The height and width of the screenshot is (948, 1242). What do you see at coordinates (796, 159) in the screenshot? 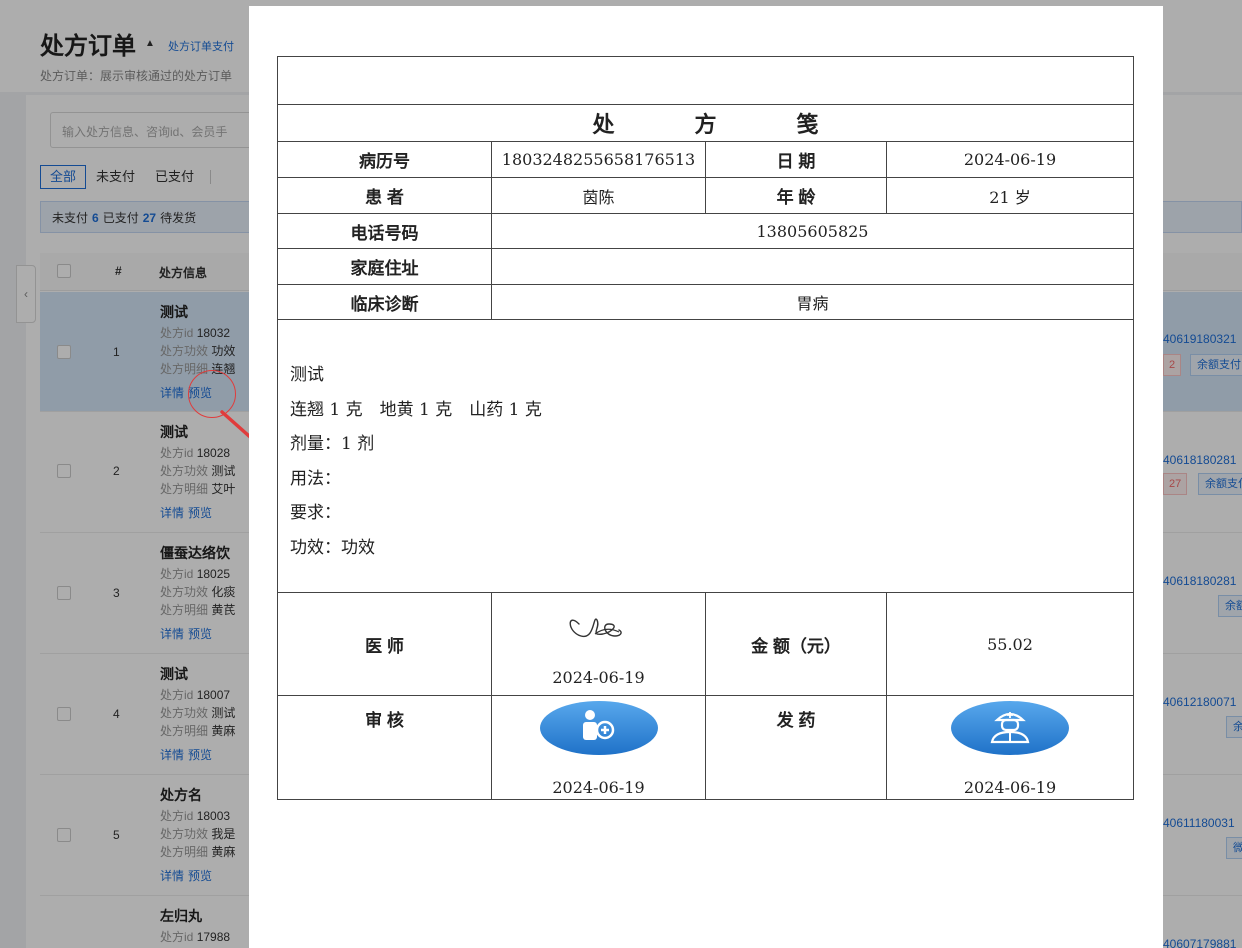
I see `date-label: 日 期` at bounding box center [796, 159].